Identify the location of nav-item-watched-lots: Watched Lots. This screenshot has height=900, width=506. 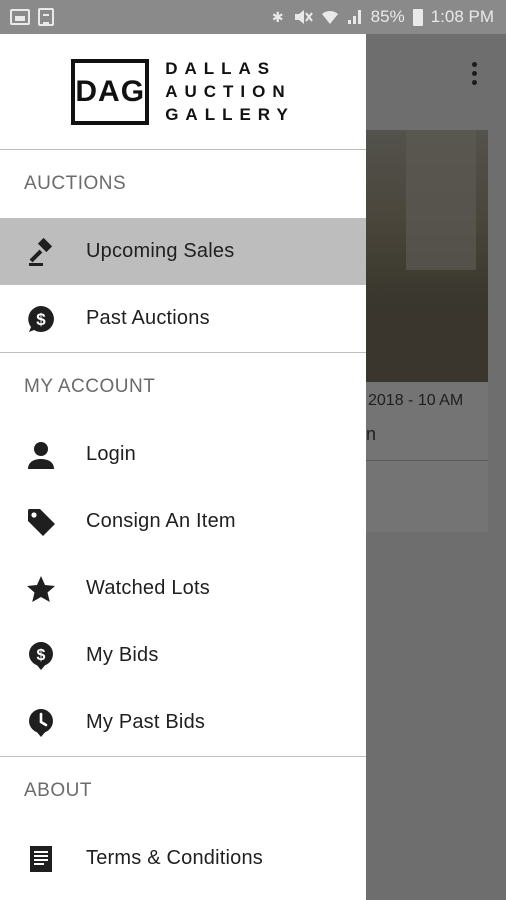
(183, 588).